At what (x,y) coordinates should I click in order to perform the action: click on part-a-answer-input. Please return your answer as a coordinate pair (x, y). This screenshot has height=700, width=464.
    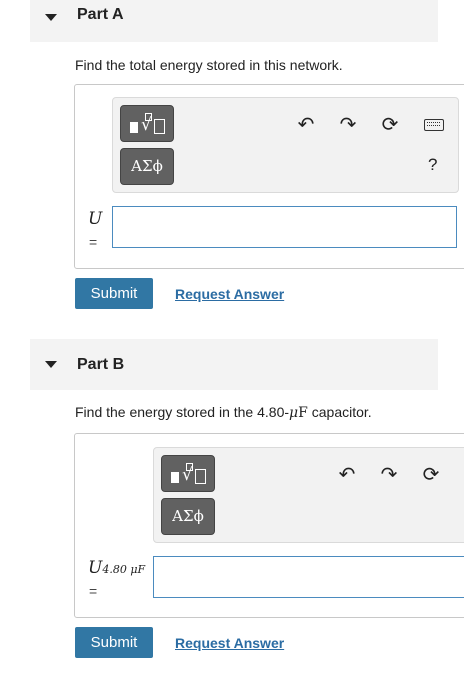
    Looking at the image, I should click on (284, 227).